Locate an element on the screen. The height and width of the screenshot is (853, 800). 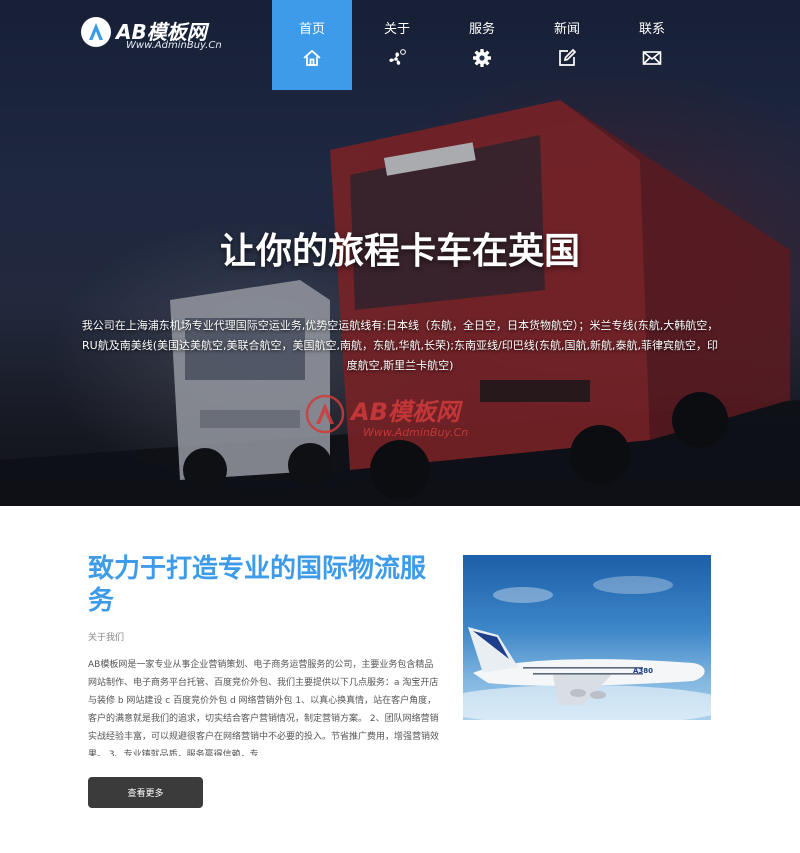
logo-icon is located at coordinates (96, 32).